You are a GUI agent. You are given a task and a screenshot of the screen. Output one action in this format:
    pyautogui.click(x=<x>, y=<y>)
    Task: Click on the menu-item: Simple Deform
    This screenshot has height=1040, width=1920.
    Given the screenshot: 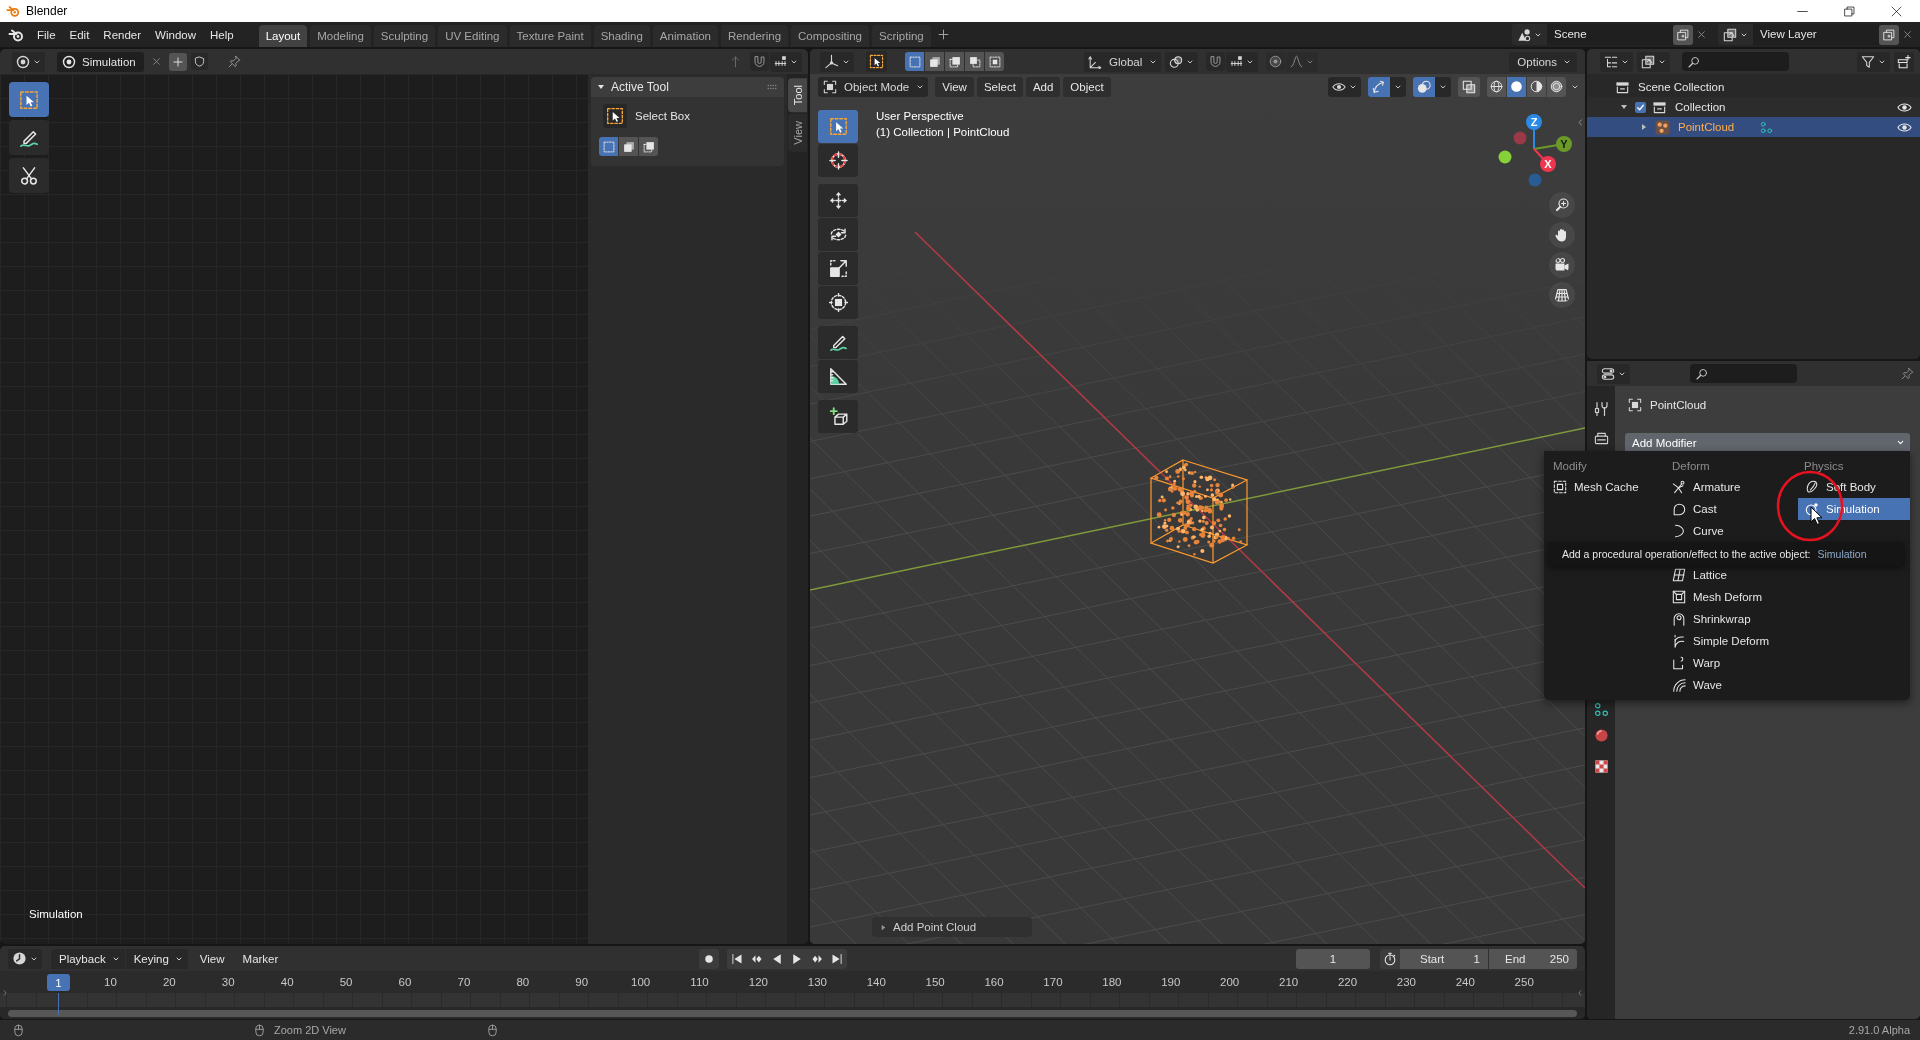 What is the action you would take?
    pyautogui.click(x=1732, y=641)
    